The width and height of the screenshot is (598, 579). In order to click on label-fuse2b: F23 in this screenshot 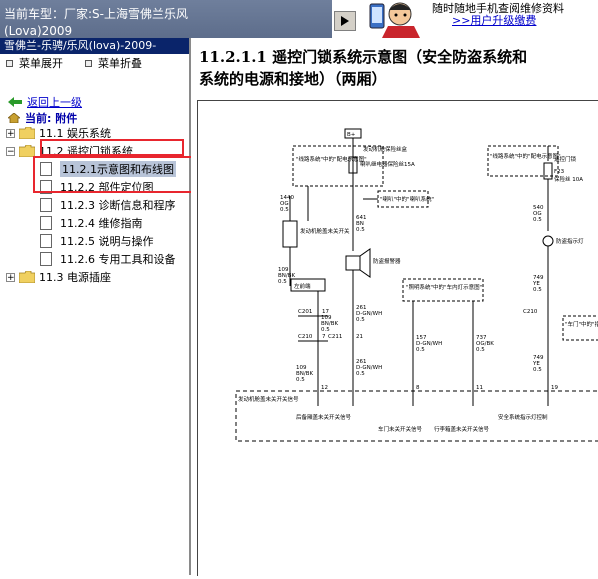, I will do `click(559, 172)`.